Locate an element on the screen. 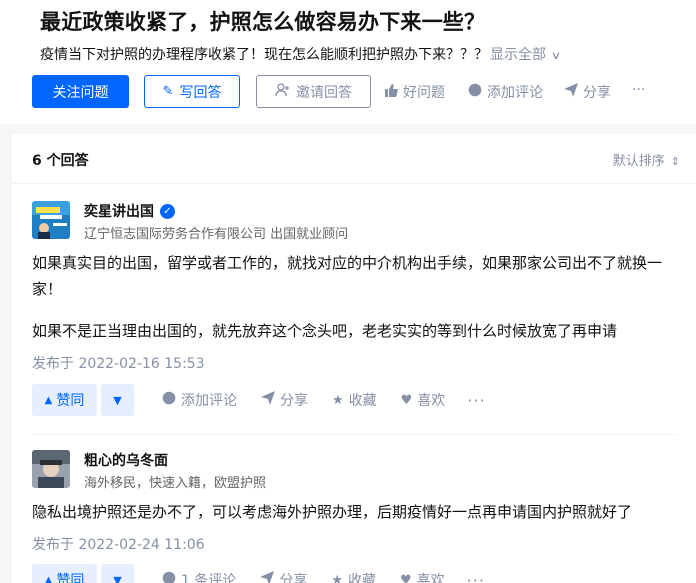 This screenshot has width=696, height=583. chevron-down-icon: ∨ is located at coordinates (556, 55).